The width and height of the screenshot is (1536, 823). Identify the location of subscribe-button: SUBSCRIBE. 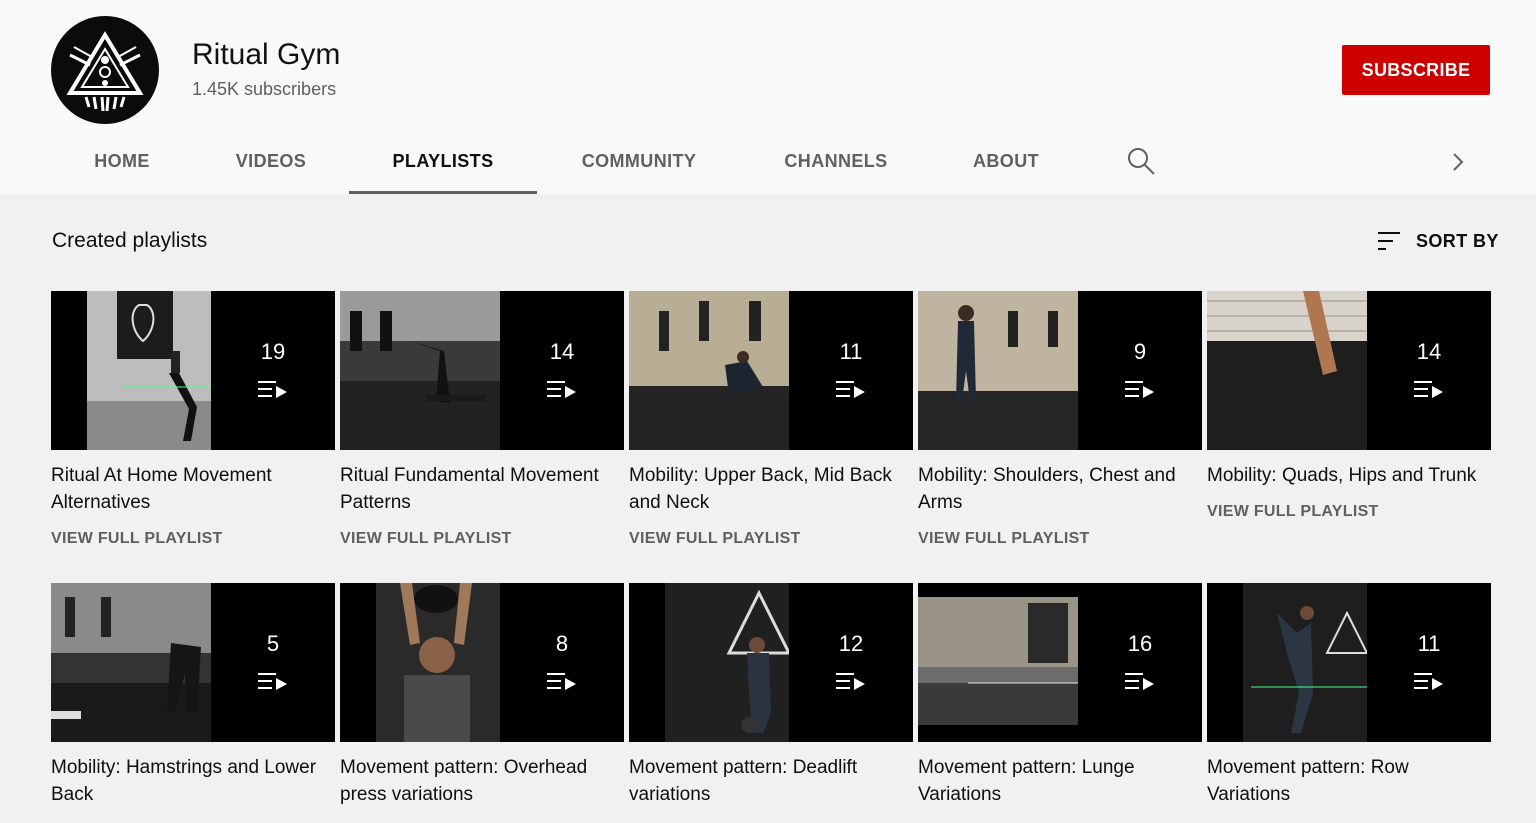
(1416, 70).